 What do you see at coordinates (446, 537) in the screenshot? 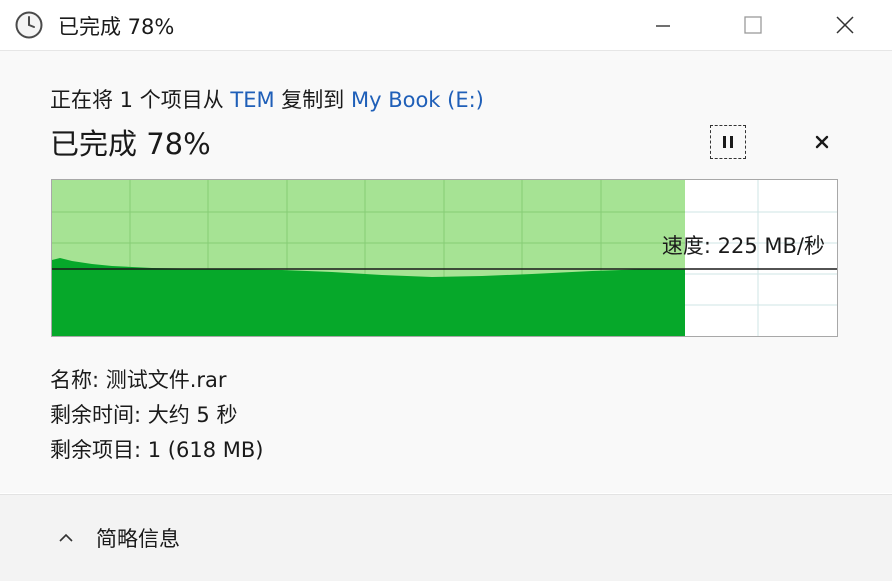
I see `dialog-footer: 简略信息` at bounding box center [446, 537].